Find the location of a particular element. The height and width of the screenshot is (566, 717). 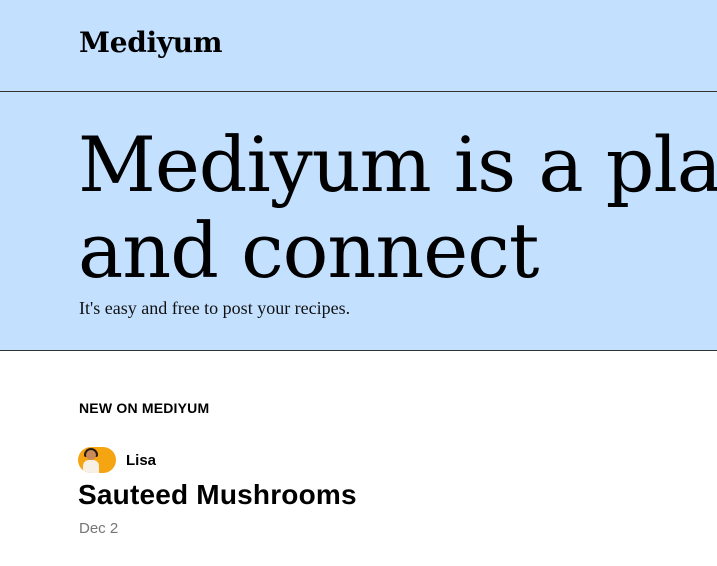

post-date: Dec 2 is located at coordinates (99, 528).